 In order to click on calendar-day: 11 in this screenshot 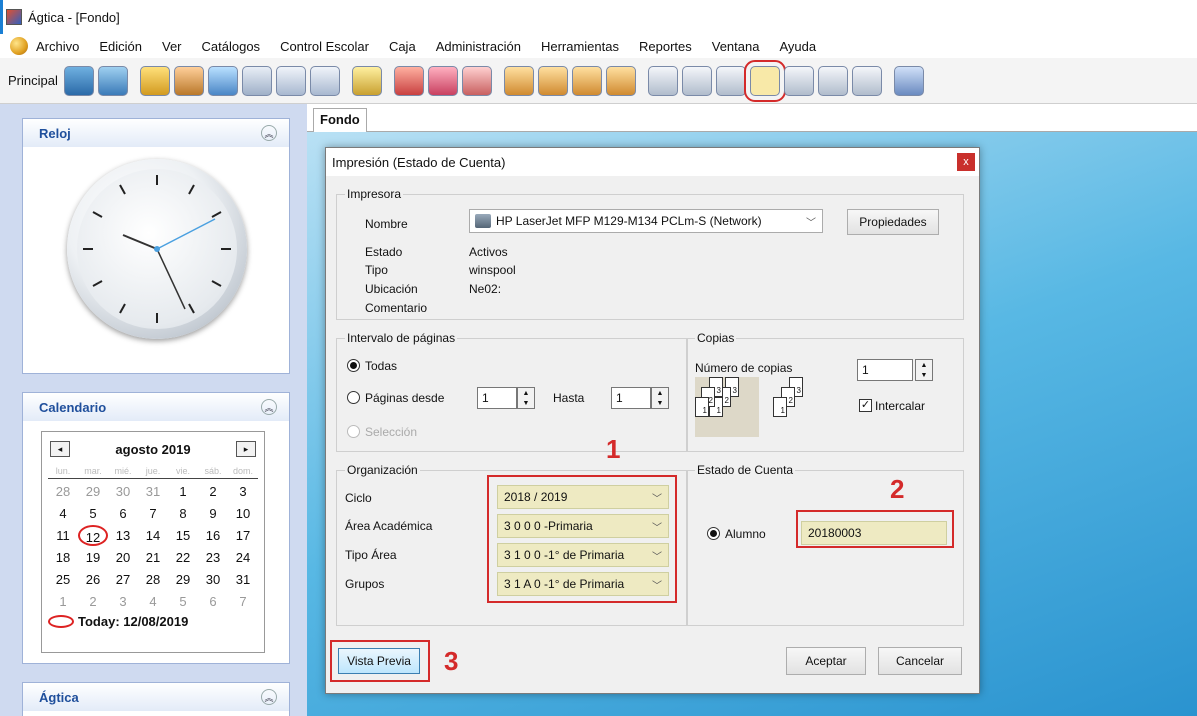, I will do `click(63, 535)`.